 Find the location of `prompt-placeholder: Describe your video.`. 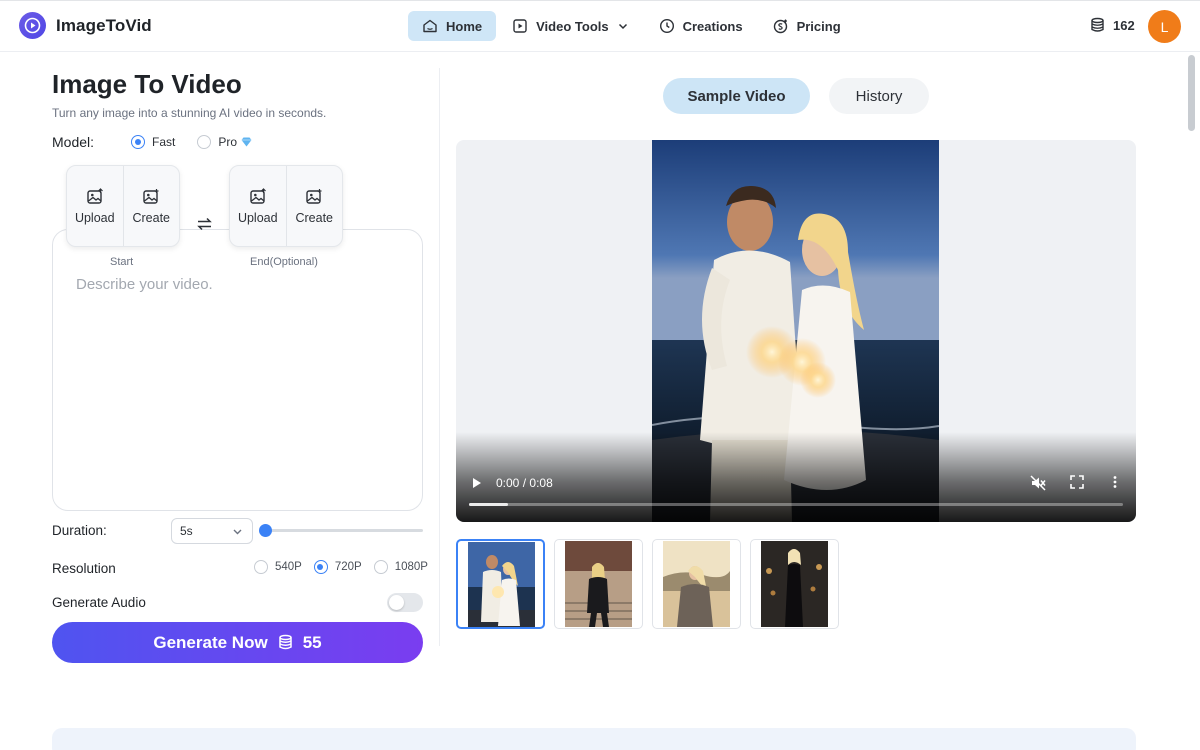

prompt-placeholder: Describe your video. is located at coordinates (144, 284).